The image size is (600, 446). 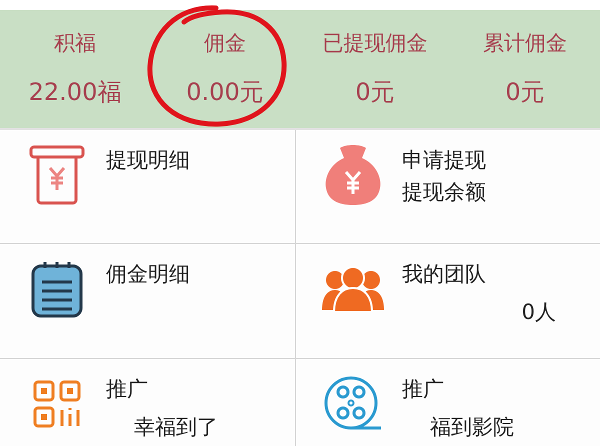 I want to click on menu-title: 申请提现, so click(x=444, y=160).